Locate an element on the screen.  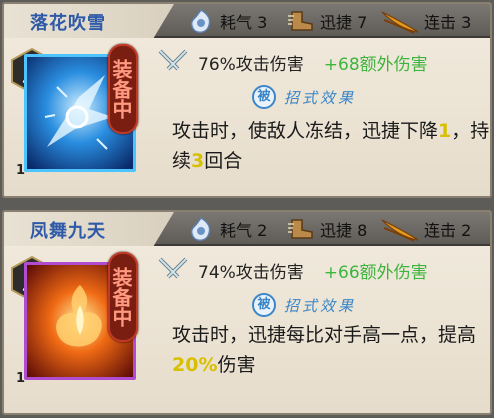
extra-damage: +68额外伤害 is located at coordinates (375, 64).